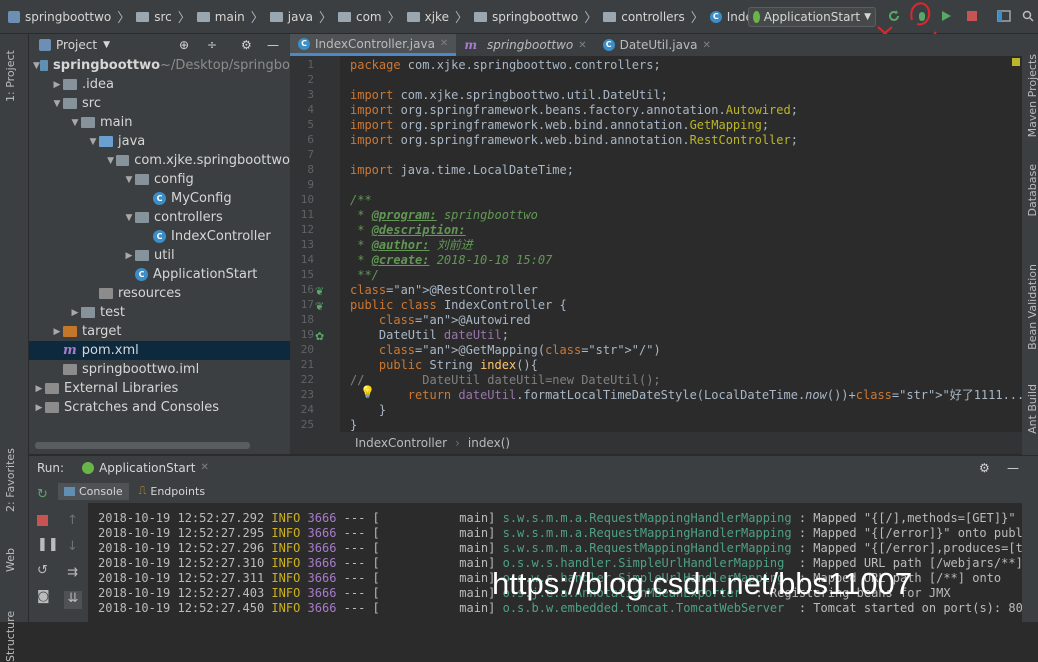 The height and width of the screenshot is (662, 1038). Describe the element at coordinates (657, 45) in the screenshot. I see `editor-tab: C DateUtil.java ✕` at that location.